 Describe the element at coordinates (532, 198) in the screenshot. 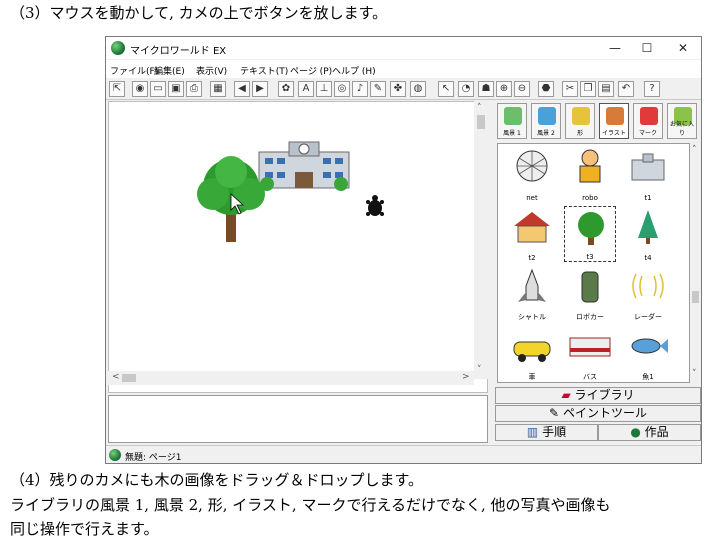

I see `library-item-label: net` at that location.